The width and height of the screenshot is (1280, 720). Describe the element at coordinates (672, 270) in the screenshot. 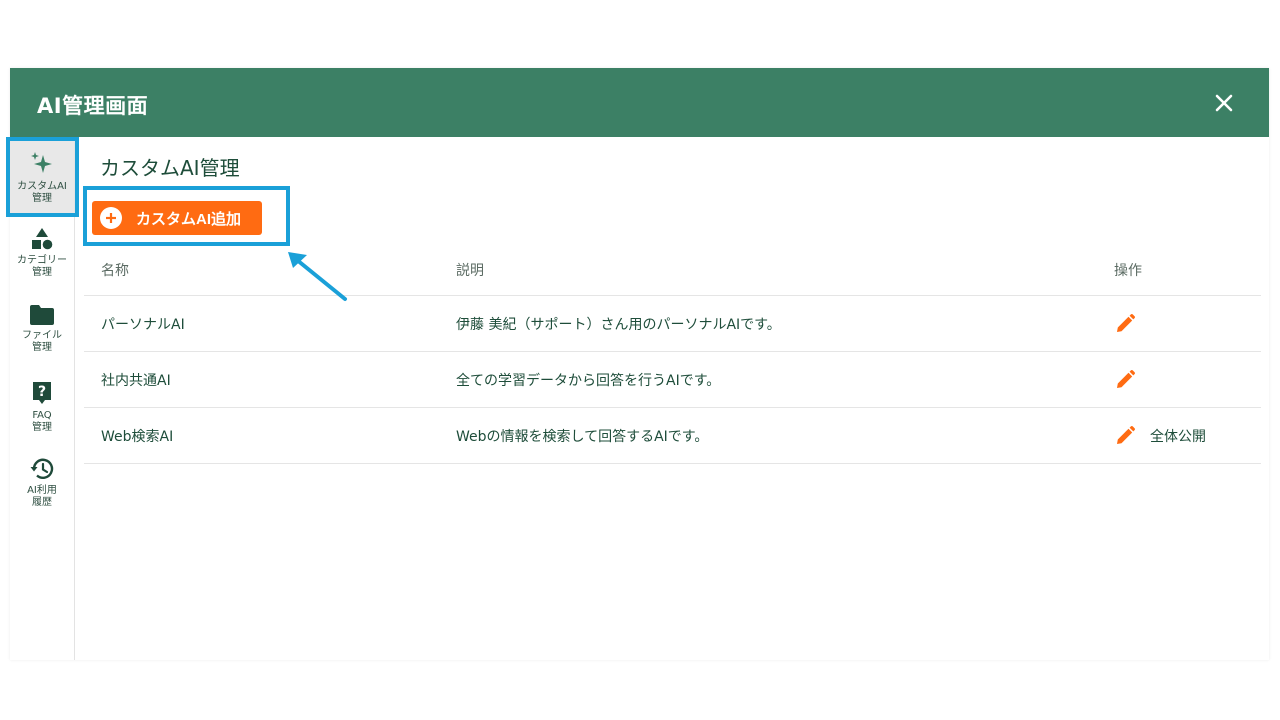

I see `table-header: 名称 説明 操作` at that location.